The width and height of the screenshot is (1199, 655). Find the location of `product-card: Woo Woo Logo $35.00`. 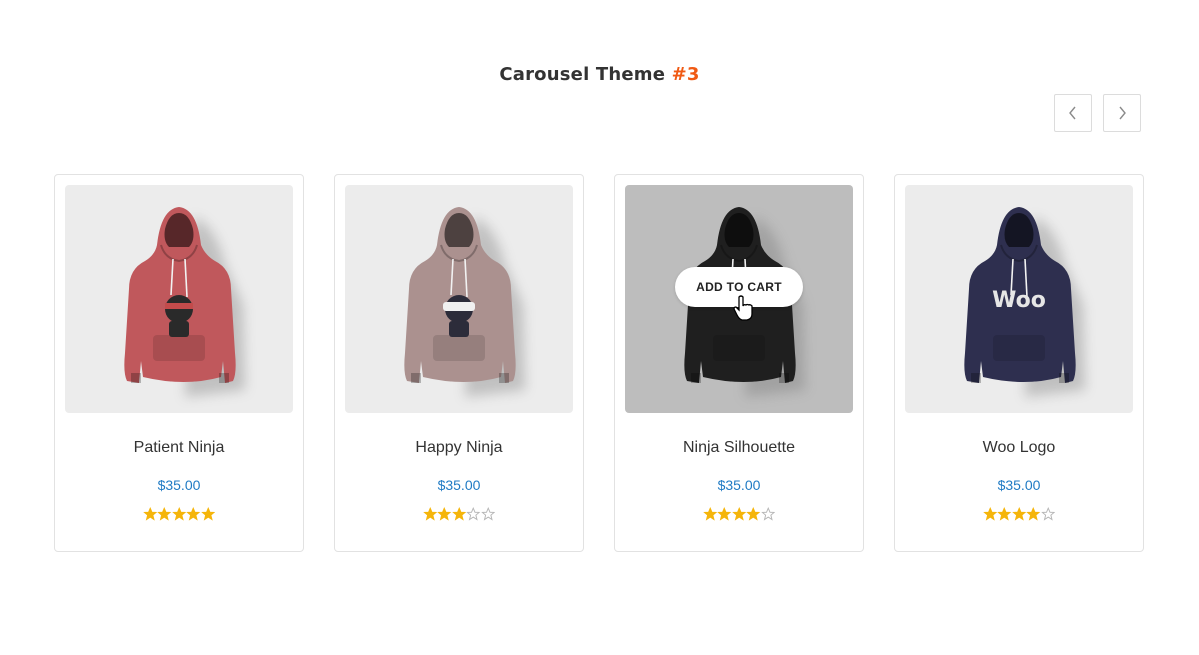

product-card: Woo Woo Logo $35.00 is located at coordinates (1019, 363).